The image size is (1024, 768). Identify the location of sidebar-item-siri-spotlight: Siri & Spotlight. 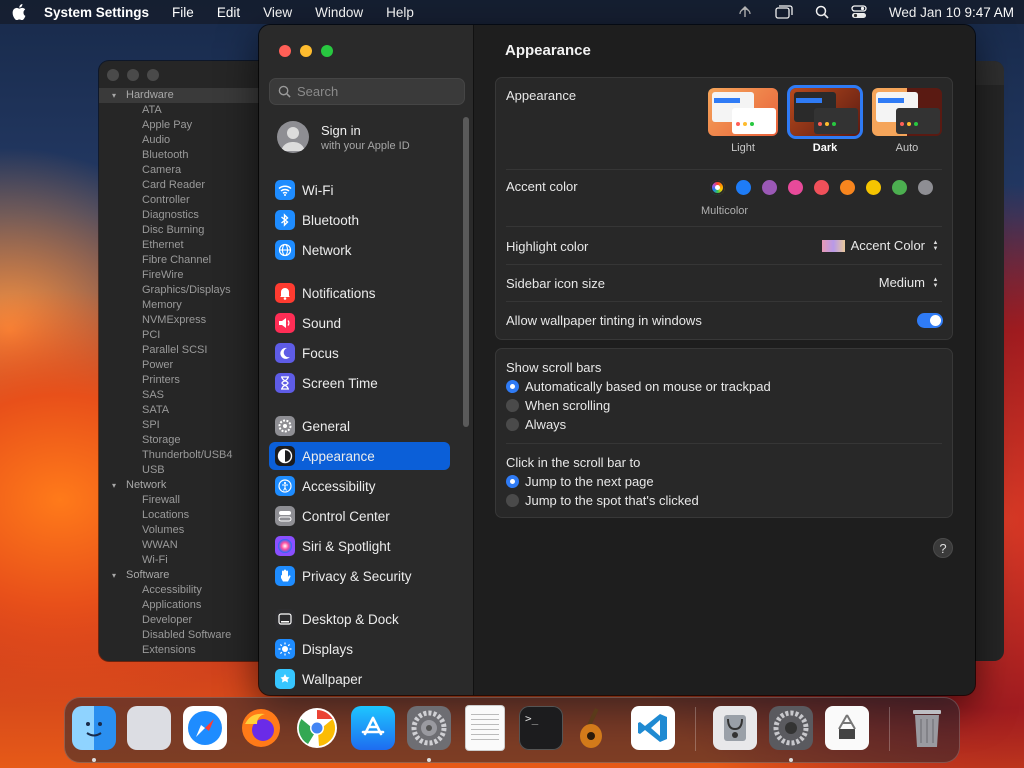
(359, 546).